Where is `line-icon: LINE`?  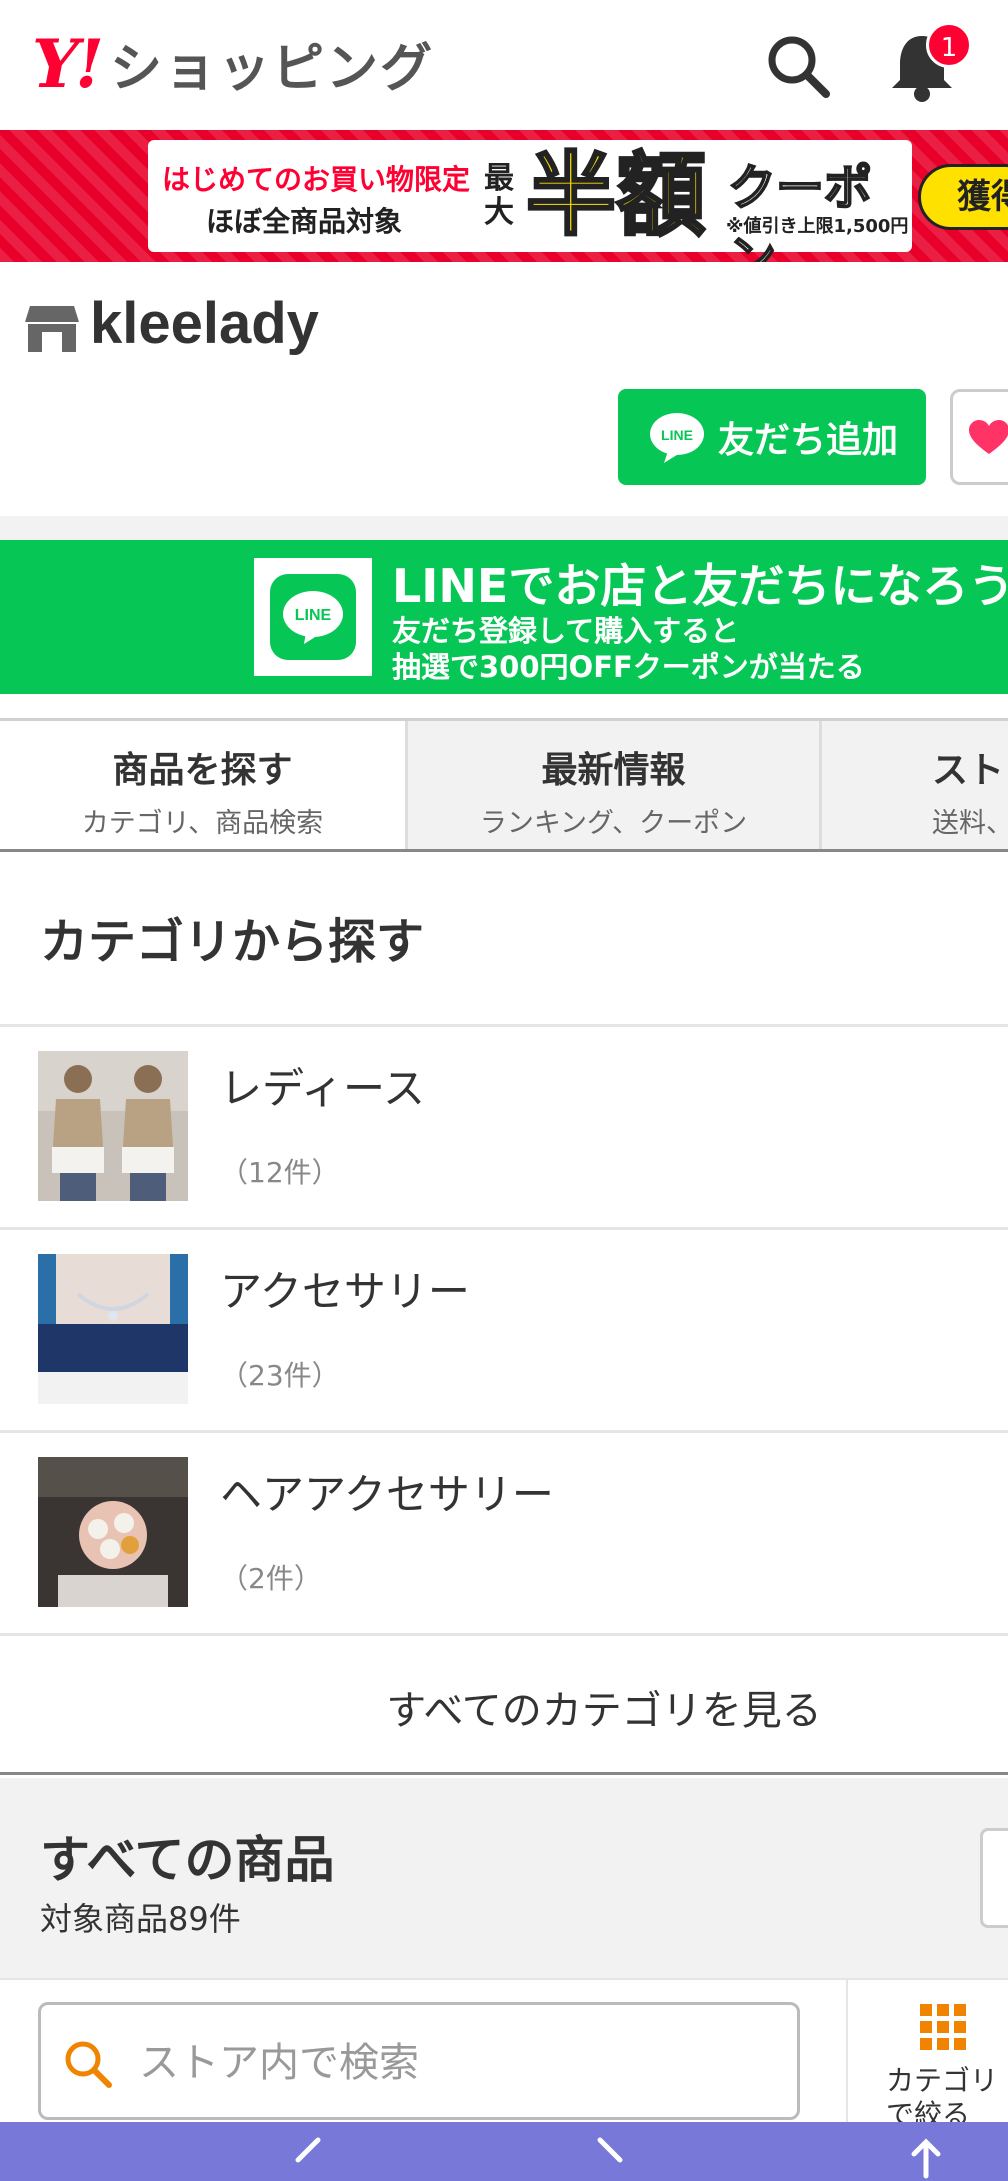 line-icon: LINE is located at coordinates (677, 438).